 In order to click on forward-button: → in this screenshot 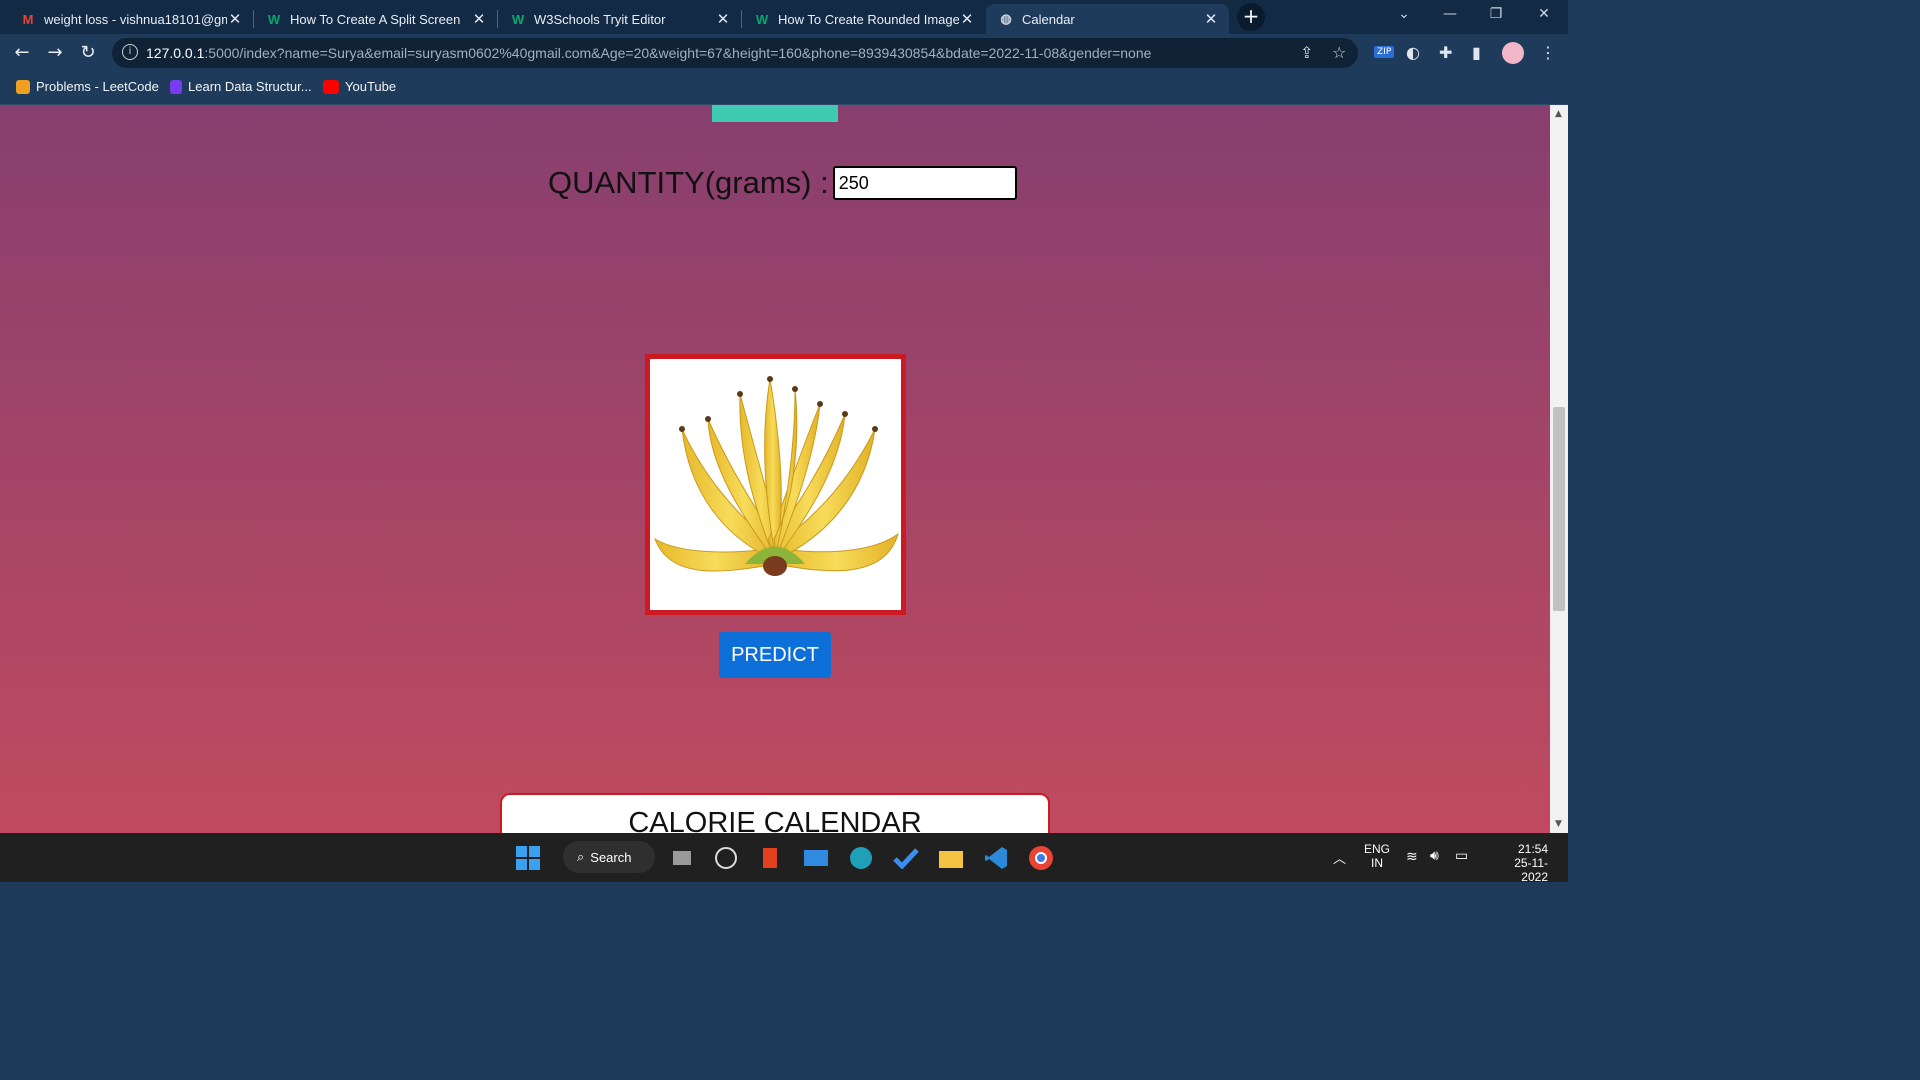, I will do `click(55, 53)`.